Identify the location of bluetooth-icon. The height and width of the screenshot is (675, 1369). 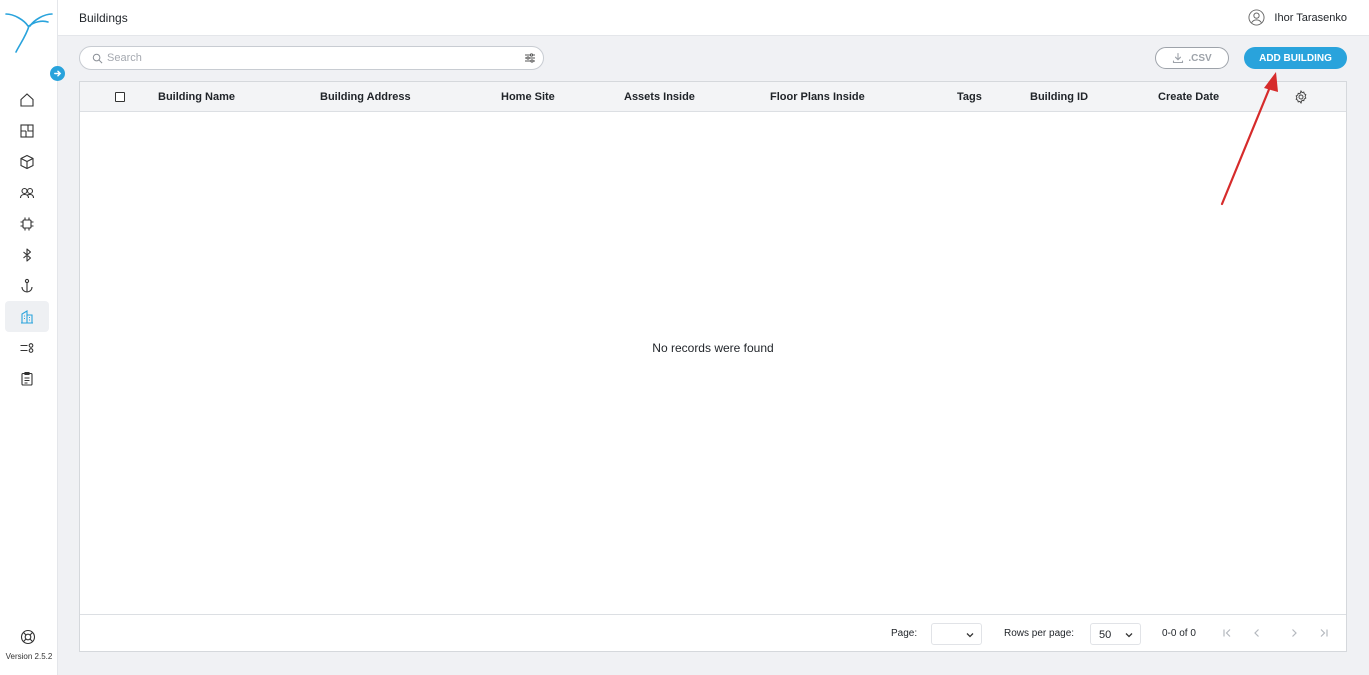
(27, 254).